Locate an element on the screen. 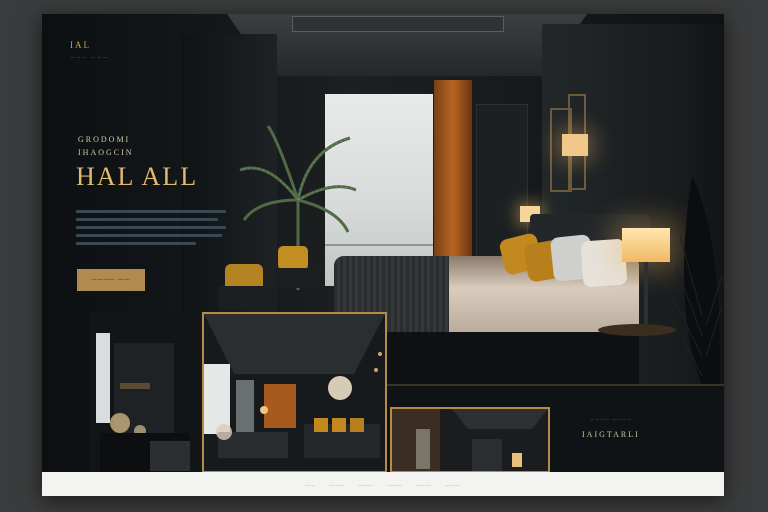 The width and height of the screenshot is (768, 512). gallery-image-bedroom is located at coordinates (294, 392).